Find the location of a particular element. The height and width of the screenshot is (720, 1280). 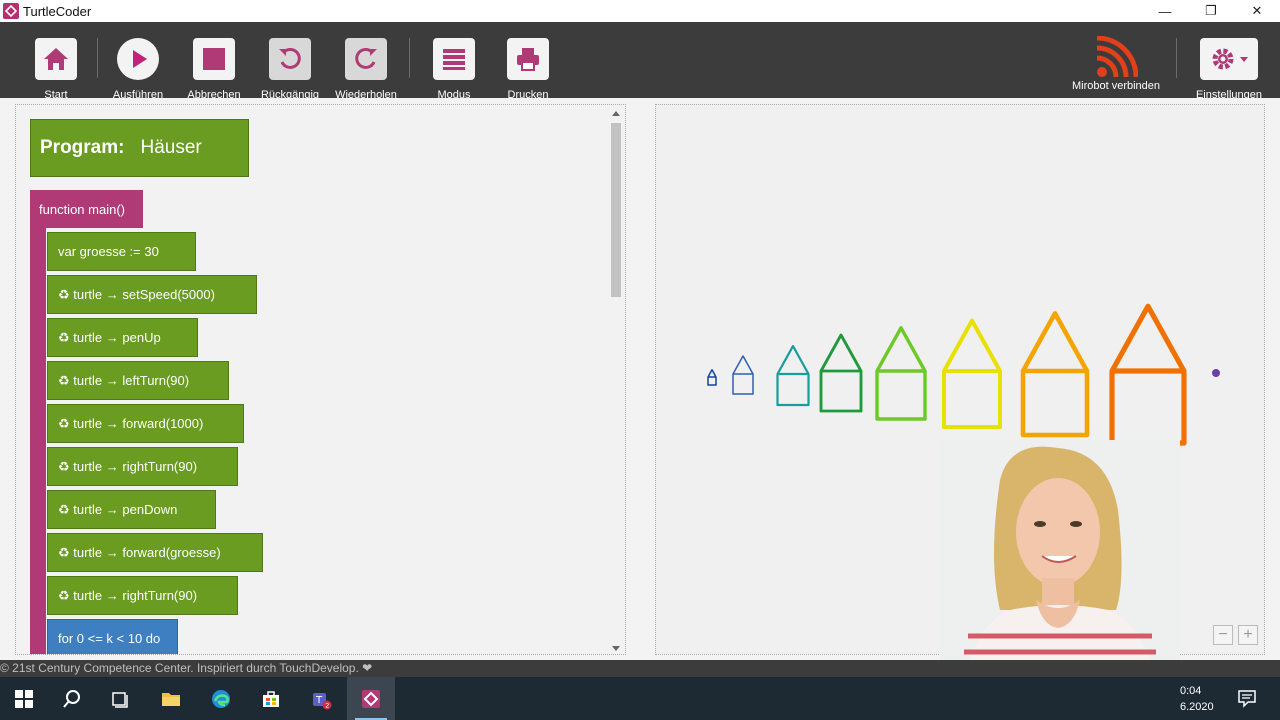

scroll-up-arrow-icon is located at coordinates (616, 113).